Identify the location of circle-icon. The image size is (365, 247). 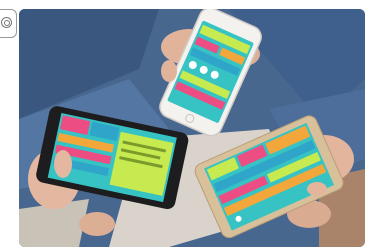
(6, 22).